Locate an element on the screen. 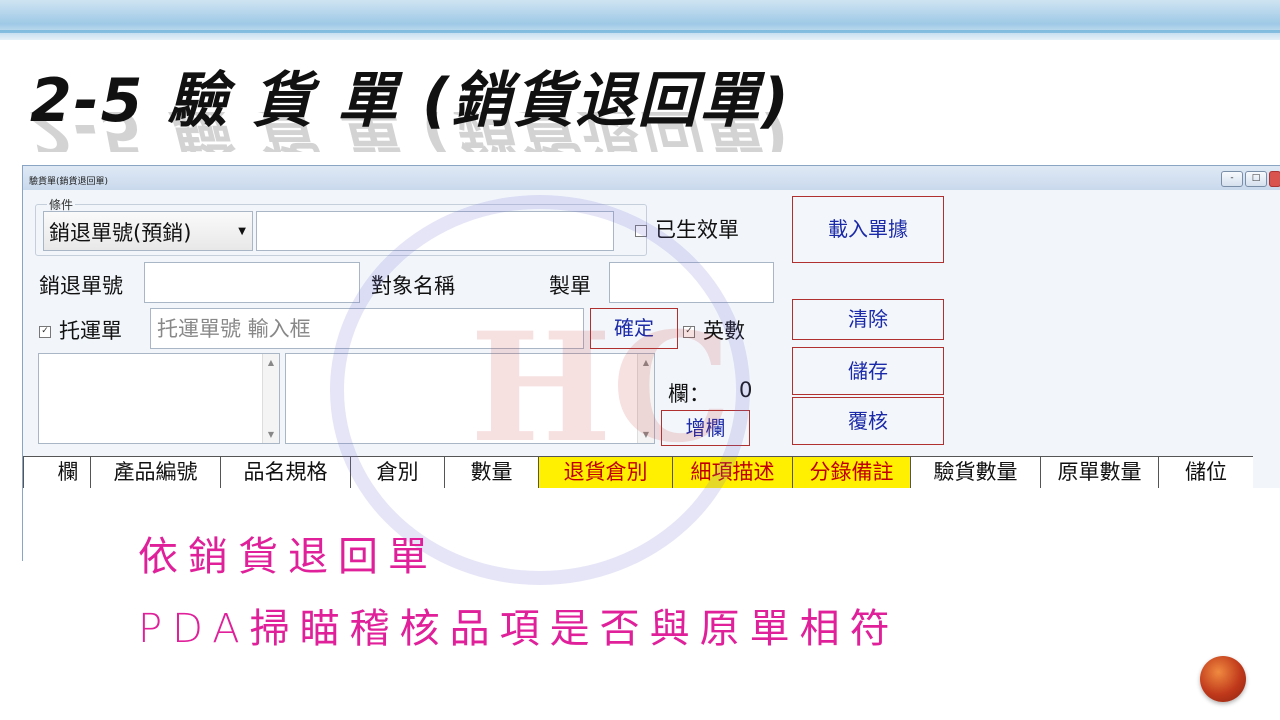  return-no-input is located at coordinates (252, 282).